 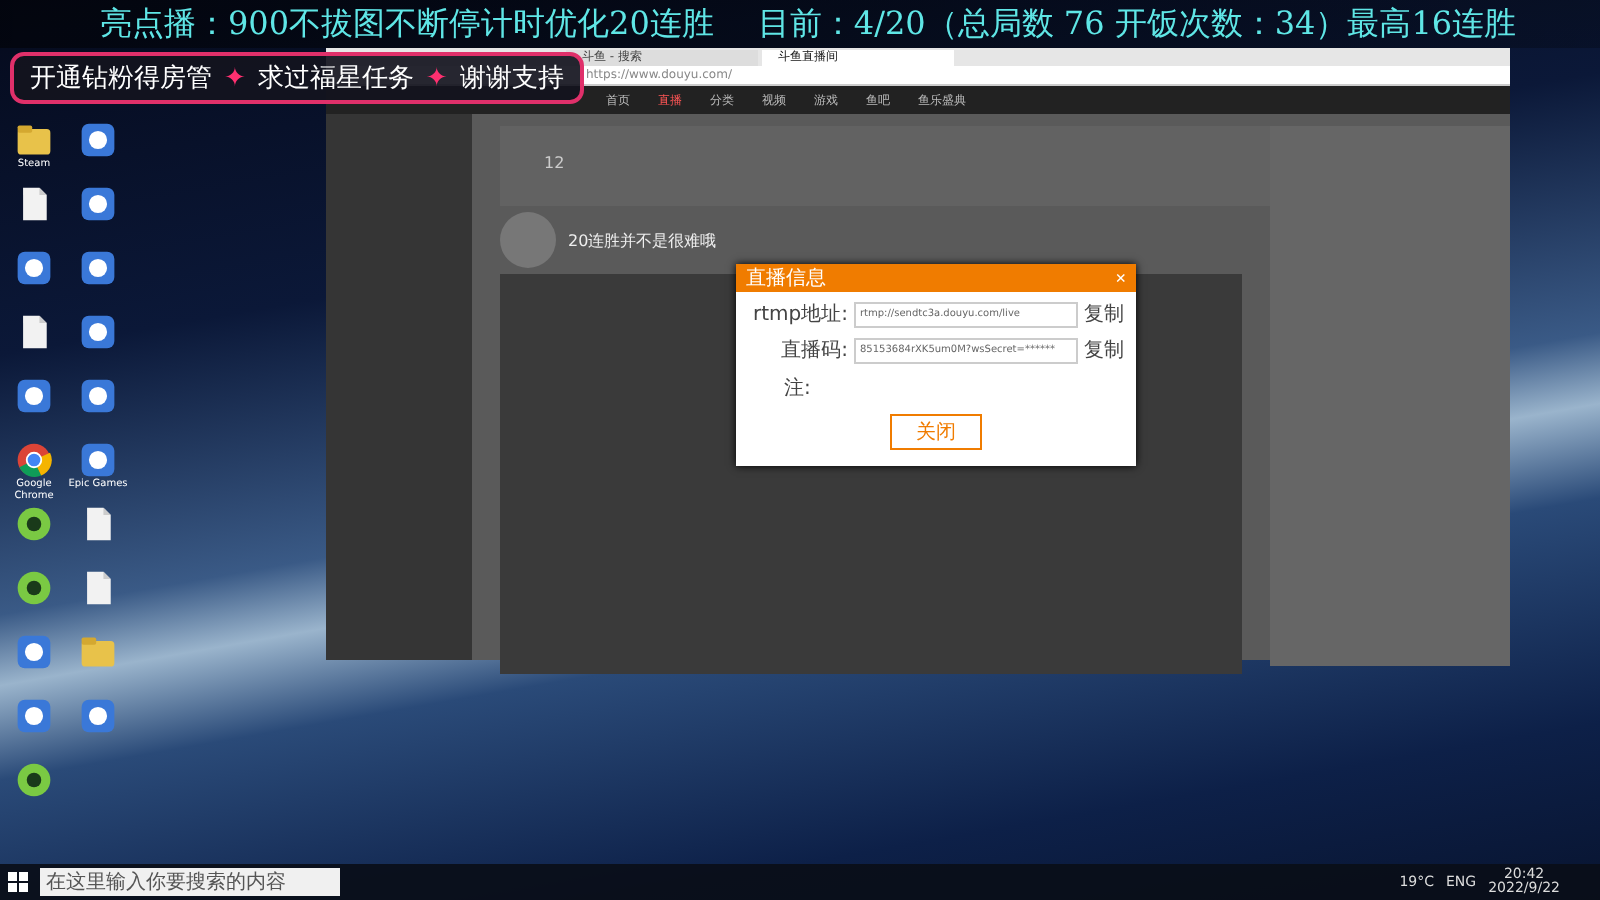 What do you see at coordinates (528, 240) in the screenshot?
I see `avatar-circle` at bounding box center [528, 240].